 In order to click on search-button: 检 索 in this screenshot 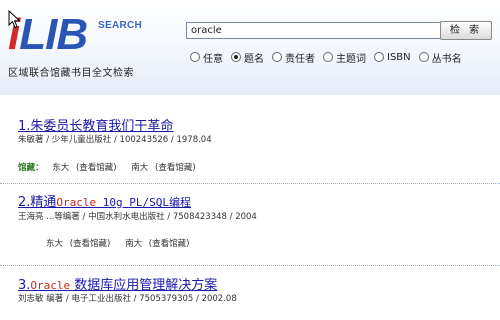, I will do `click(466, 30)`.